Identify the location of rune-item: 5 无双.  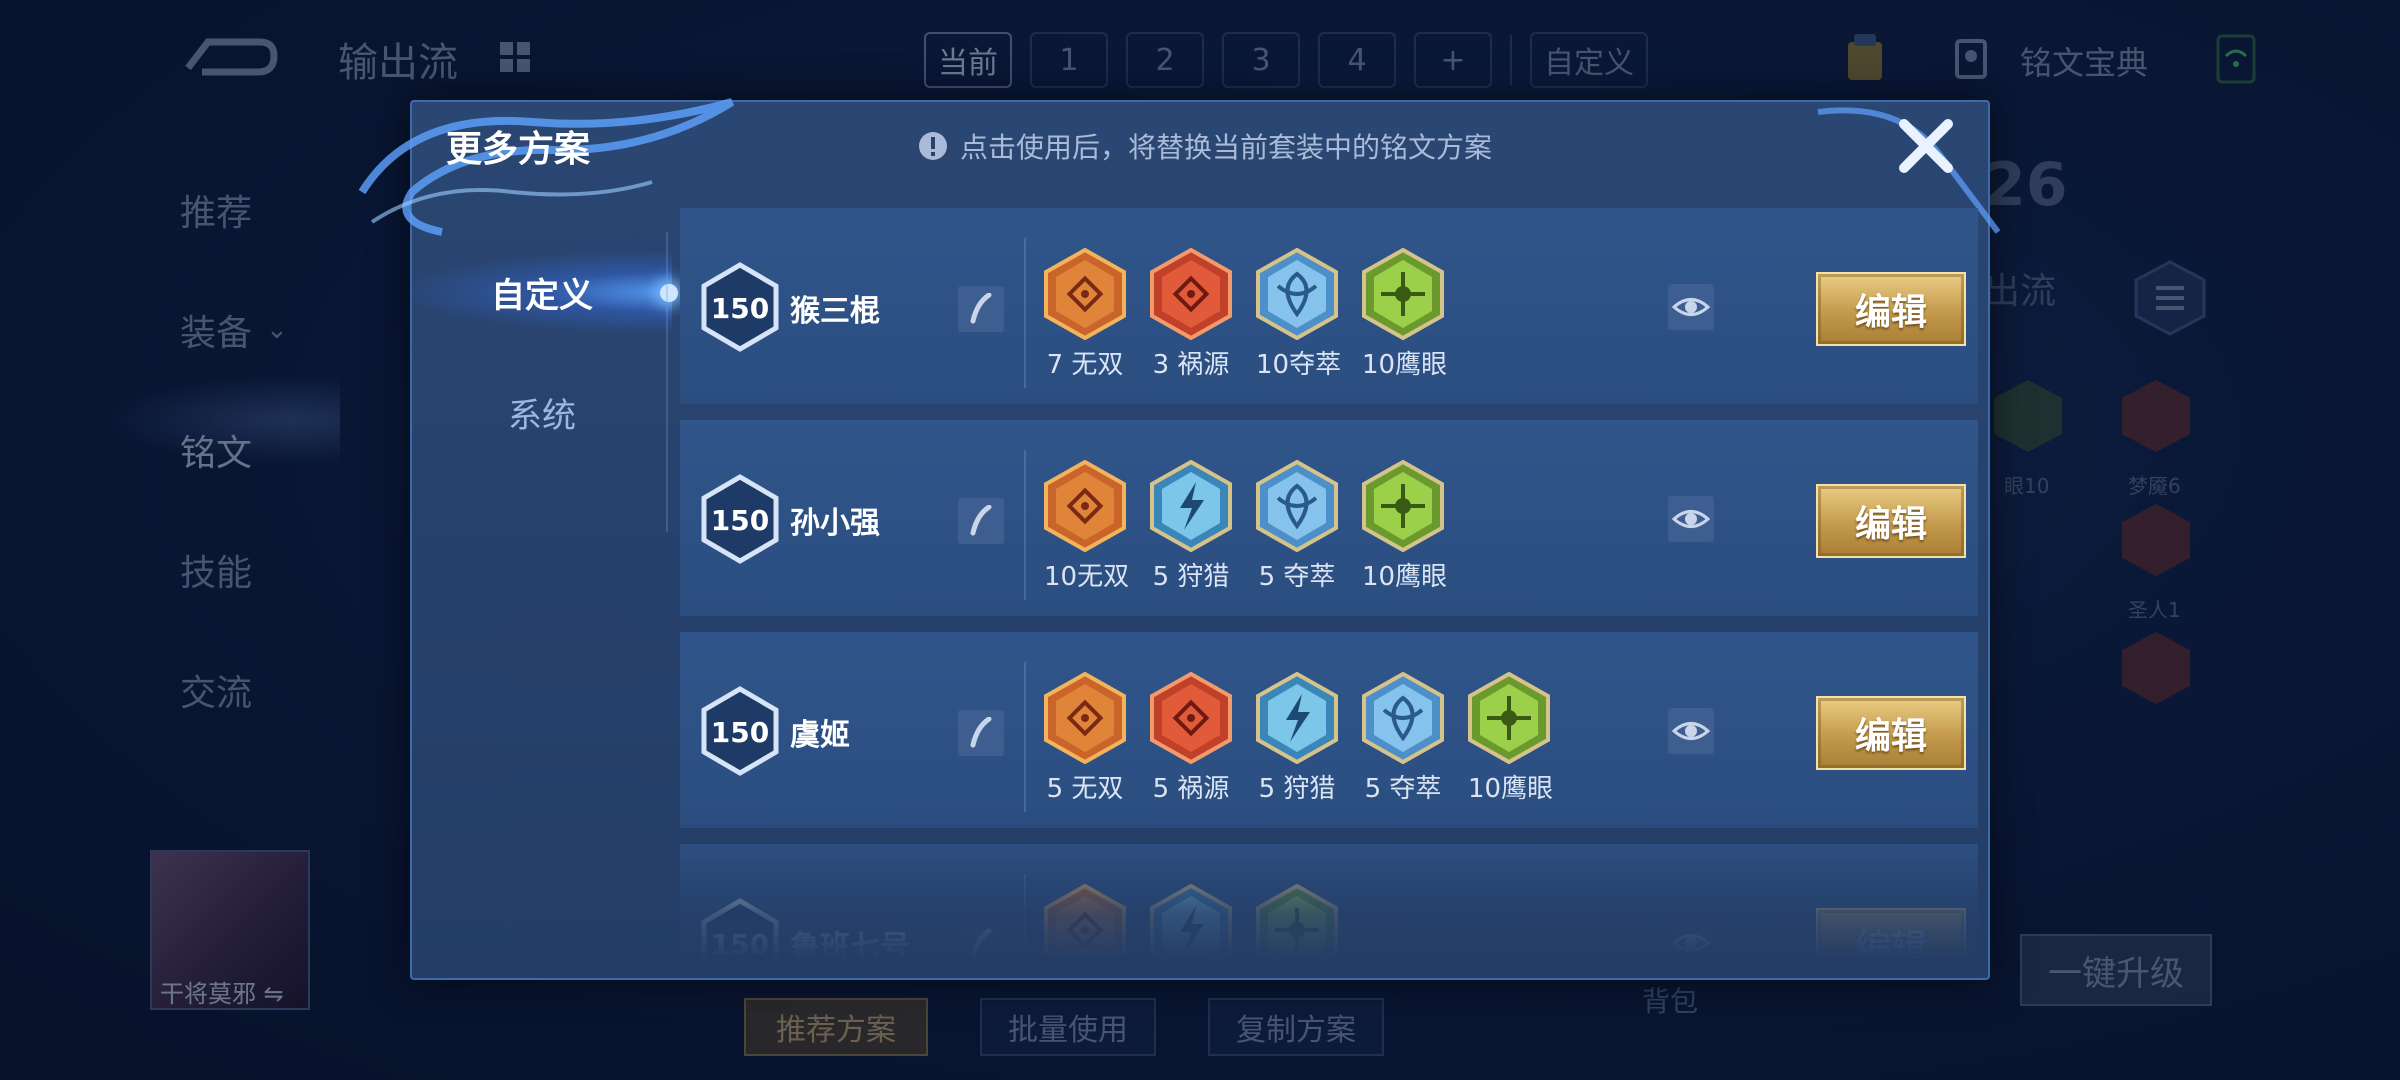
(1085, 738).